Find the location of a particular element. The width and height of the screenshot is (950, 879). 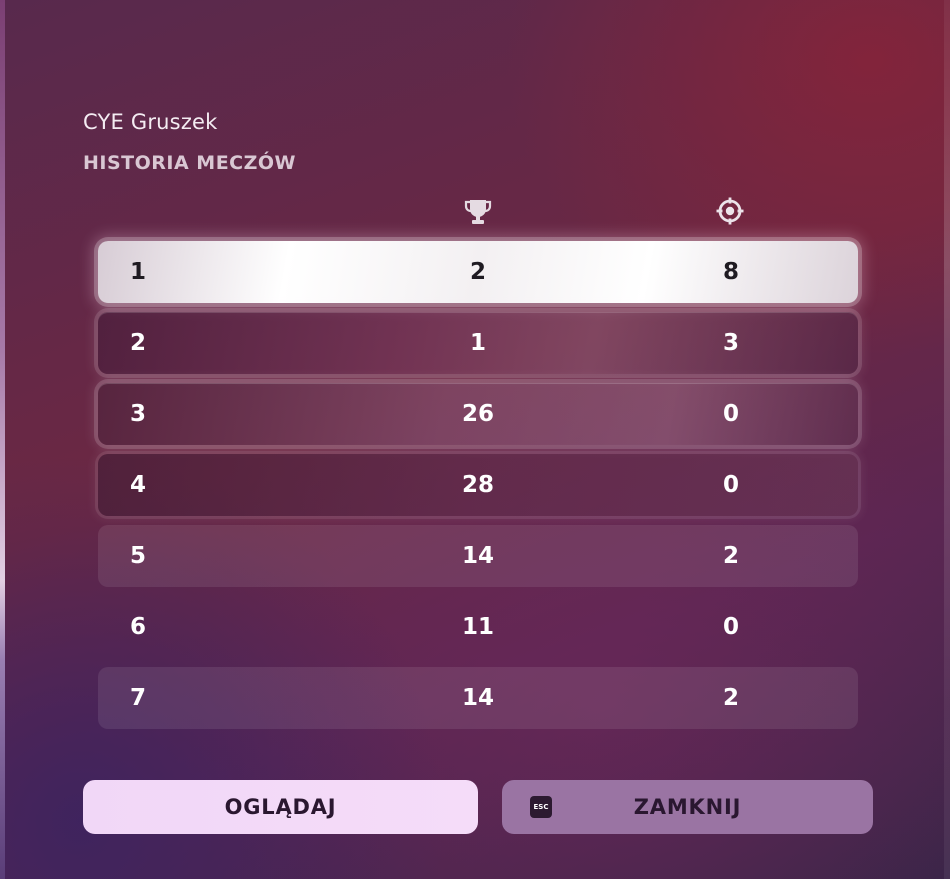

match-row: 7 14 2 is located at coordinates (478, 698).